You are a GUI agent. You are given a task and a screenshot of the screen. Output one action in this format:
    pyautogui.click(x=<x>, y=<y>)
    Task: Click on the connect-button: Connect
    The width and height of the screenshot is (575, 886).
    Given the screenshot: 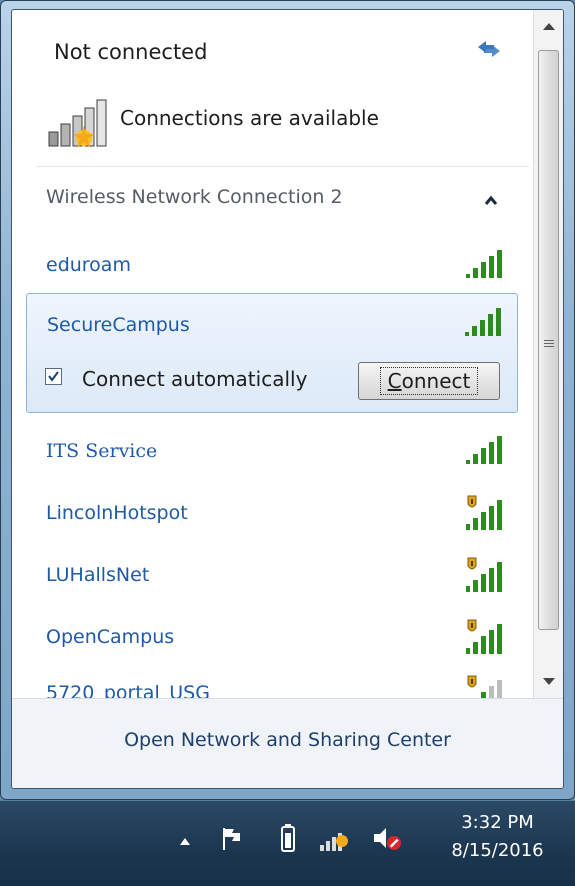 What is the action you would take?
    pyautogui.click(x=429, y=381)
    